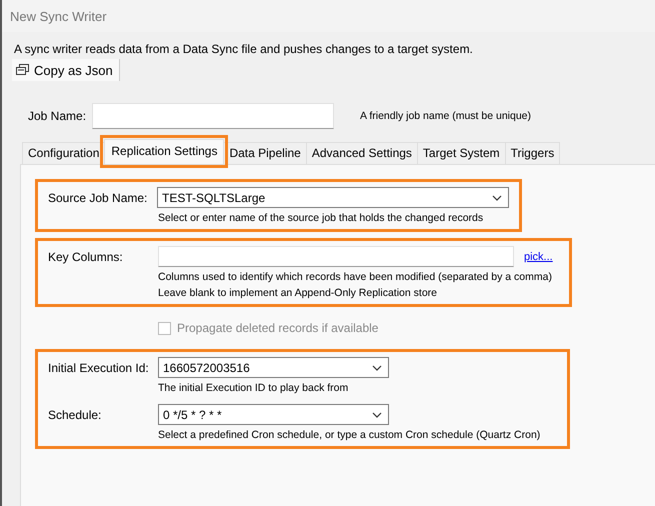  What do you see at coordinates (273, 414) in the screenshot?
I see `combo-box: 0 */5 * ? * *` at bounding box center [273, 414].